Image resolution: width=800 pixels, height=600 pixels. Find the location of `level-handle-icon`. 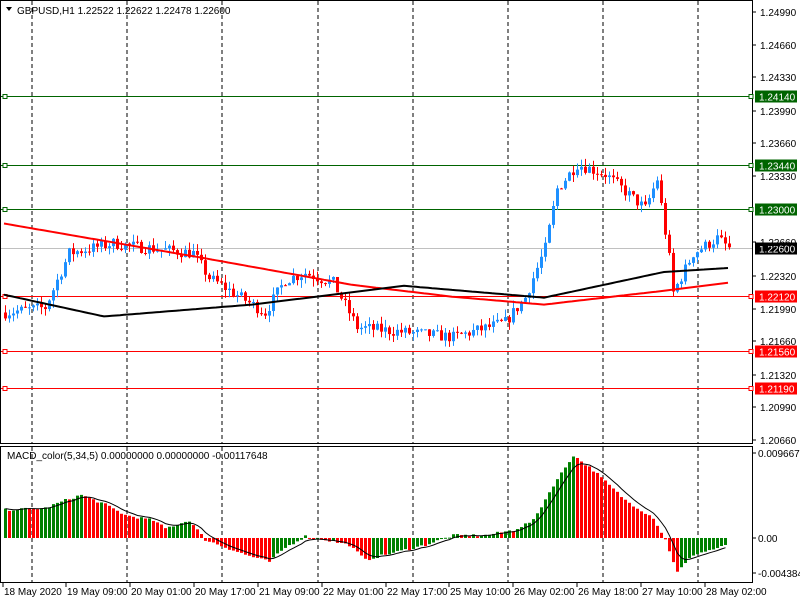

level-handle-icon is located at coordinates (751, 296).